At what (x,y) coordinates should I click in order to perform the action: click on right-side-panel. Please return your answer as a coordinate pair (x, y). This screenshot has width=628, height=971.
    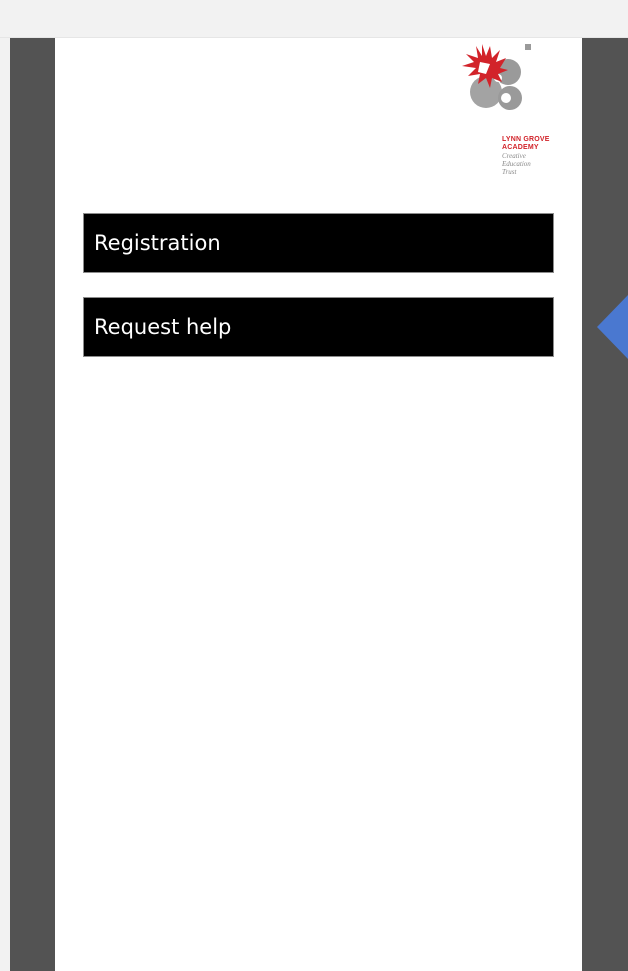
    Looking at the image, I should click on (605, 504).